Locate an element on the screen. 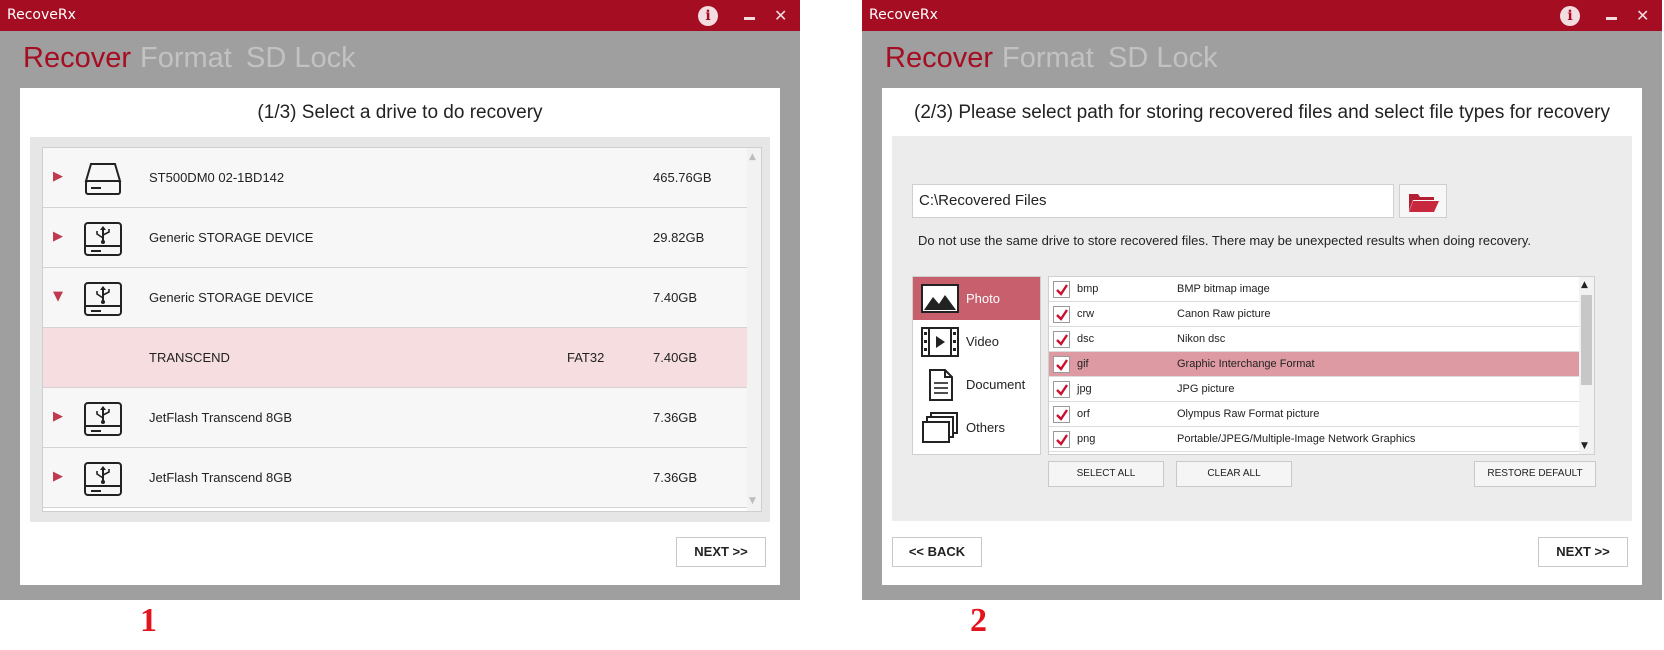 This screenshot has width=1664, height=650. file-type-row: orf Olympus Raw Format picture is located at coordinates (1314, 414).